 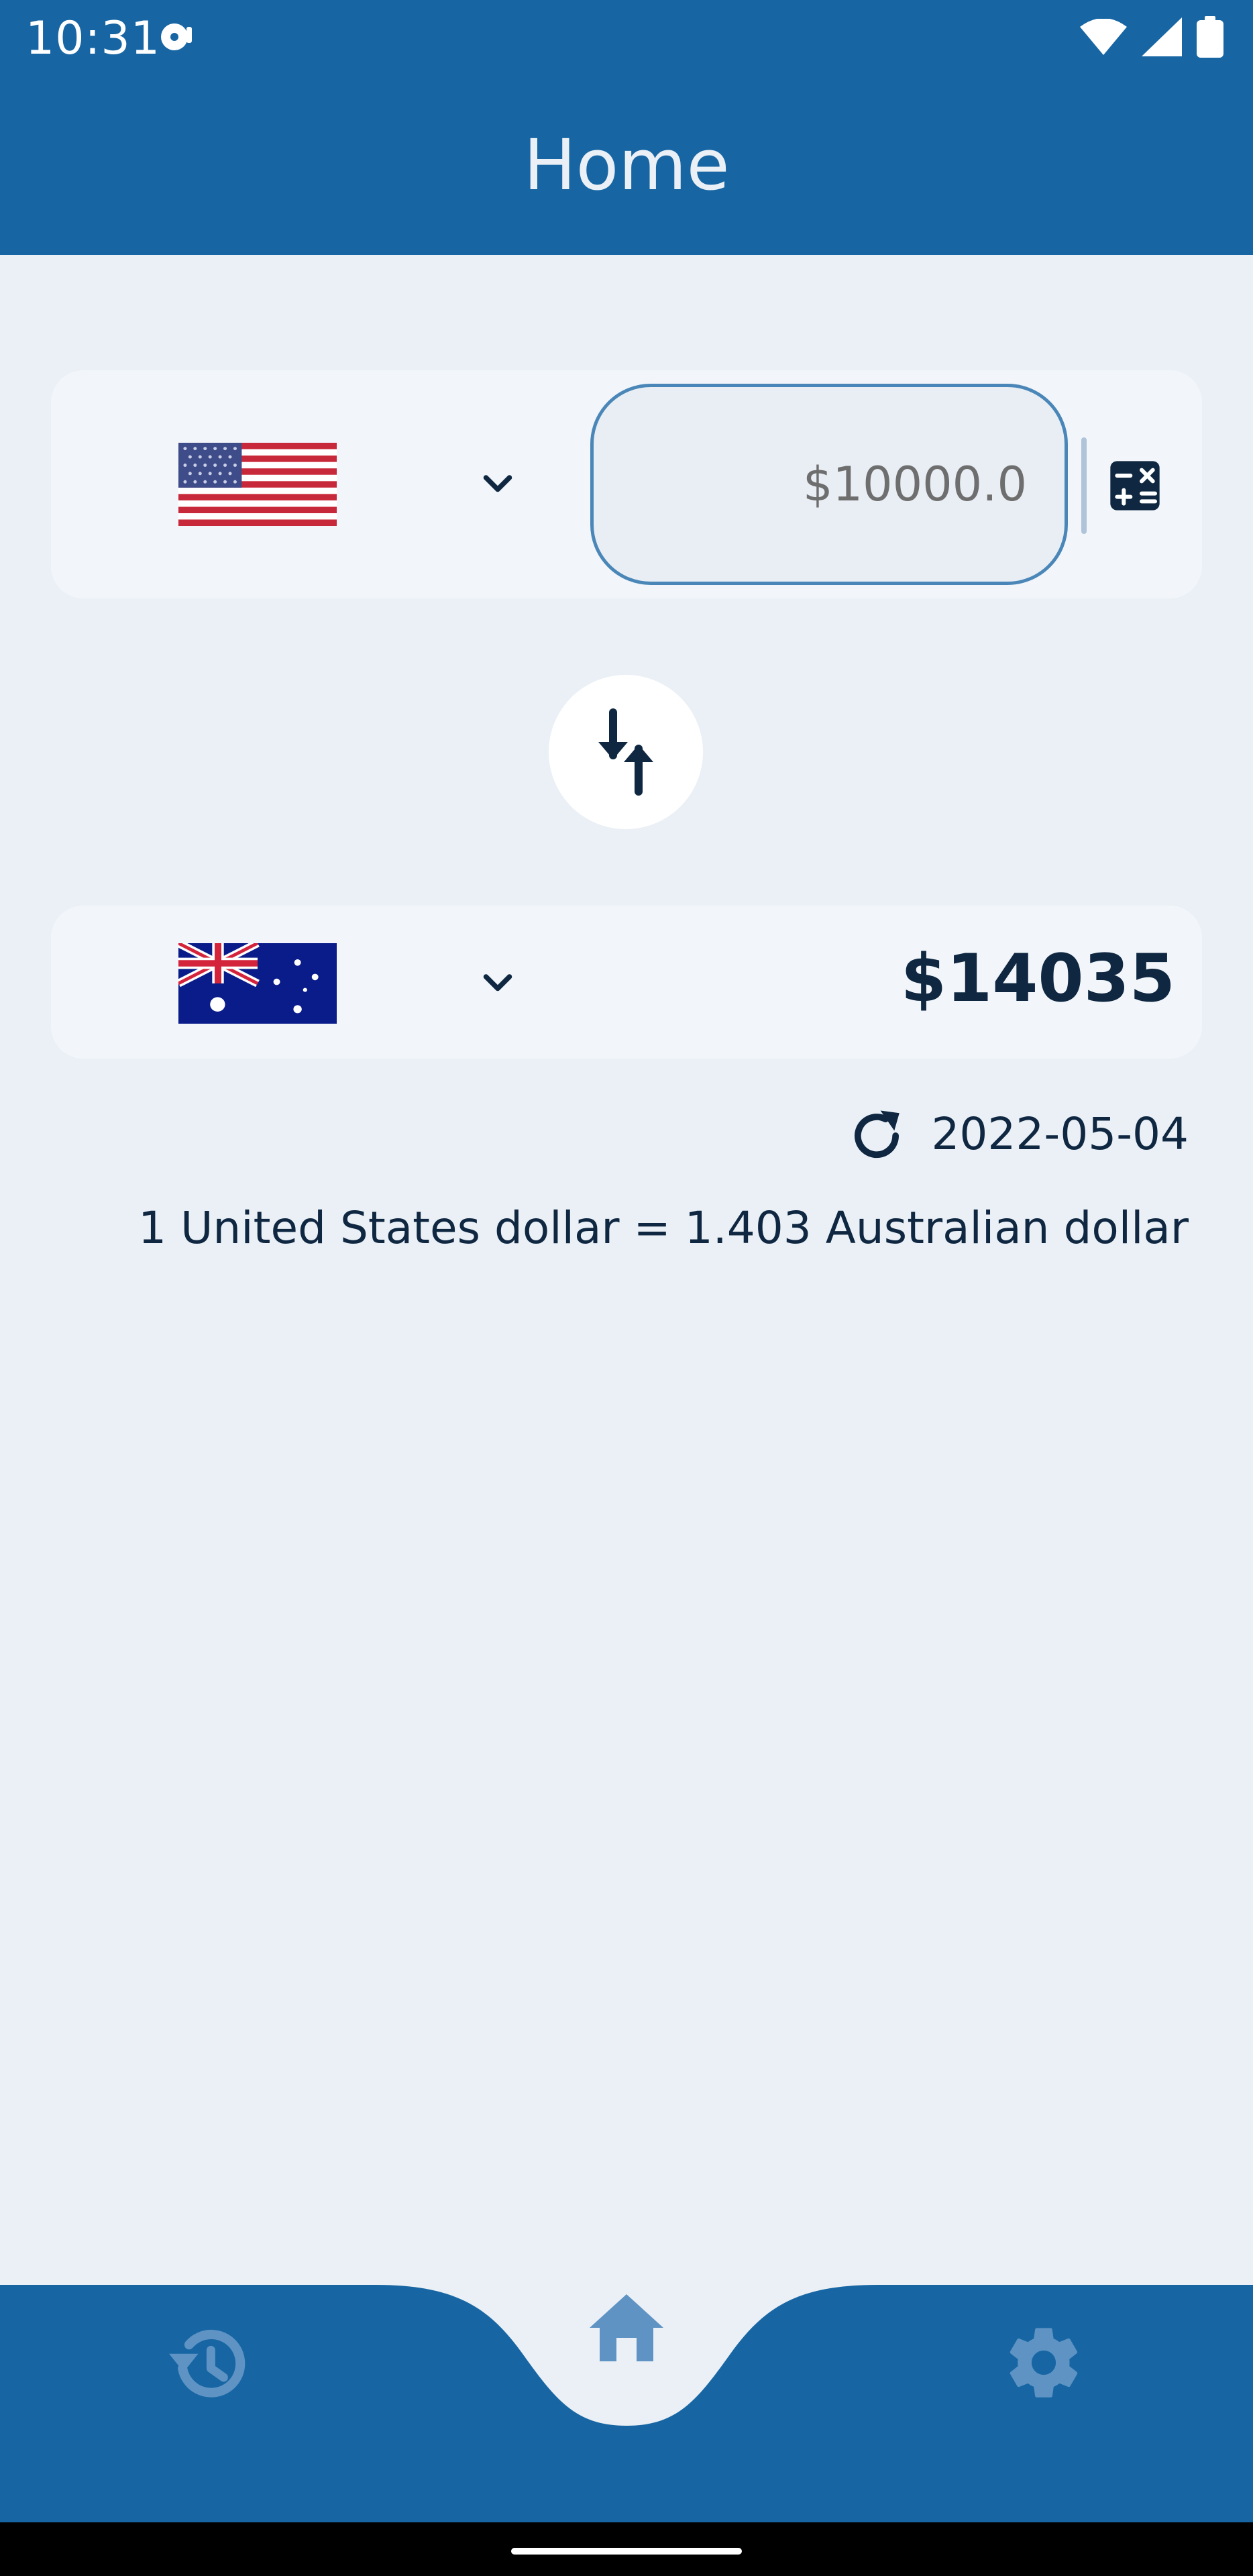 What do you see at coordinates (1162, 36) in the screenshot?
I see `signal-icon` at bounding box center [1162, 36].